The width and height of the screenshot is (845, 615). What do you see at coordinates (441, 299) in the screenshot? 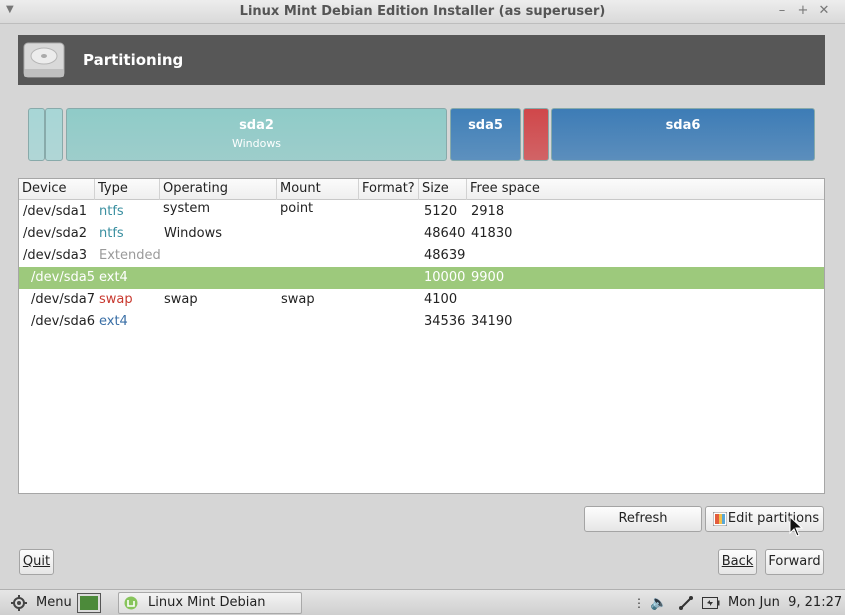
I see `cell-size: 4100` at bounding box center [441, 299].